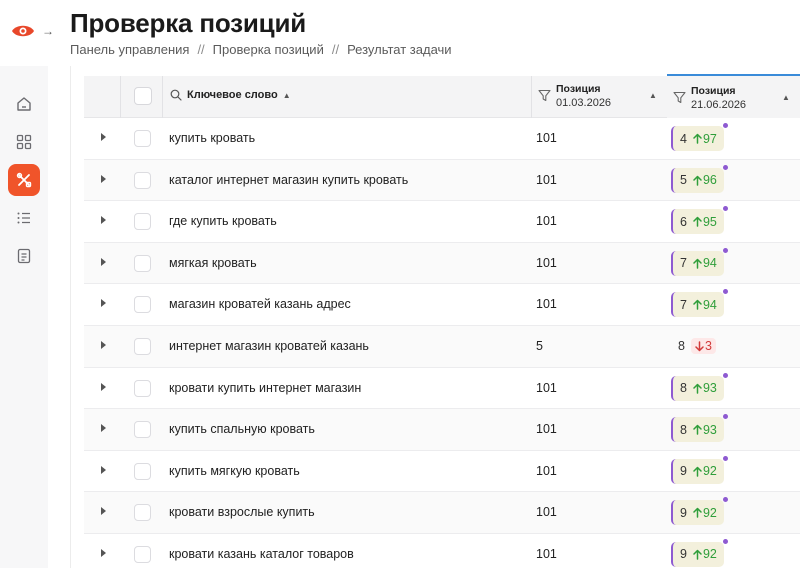 The height and width of the screenshot is (568, 800). I want to click on table-row: купить спальную кровать 101 8 93, so click(442, 430).